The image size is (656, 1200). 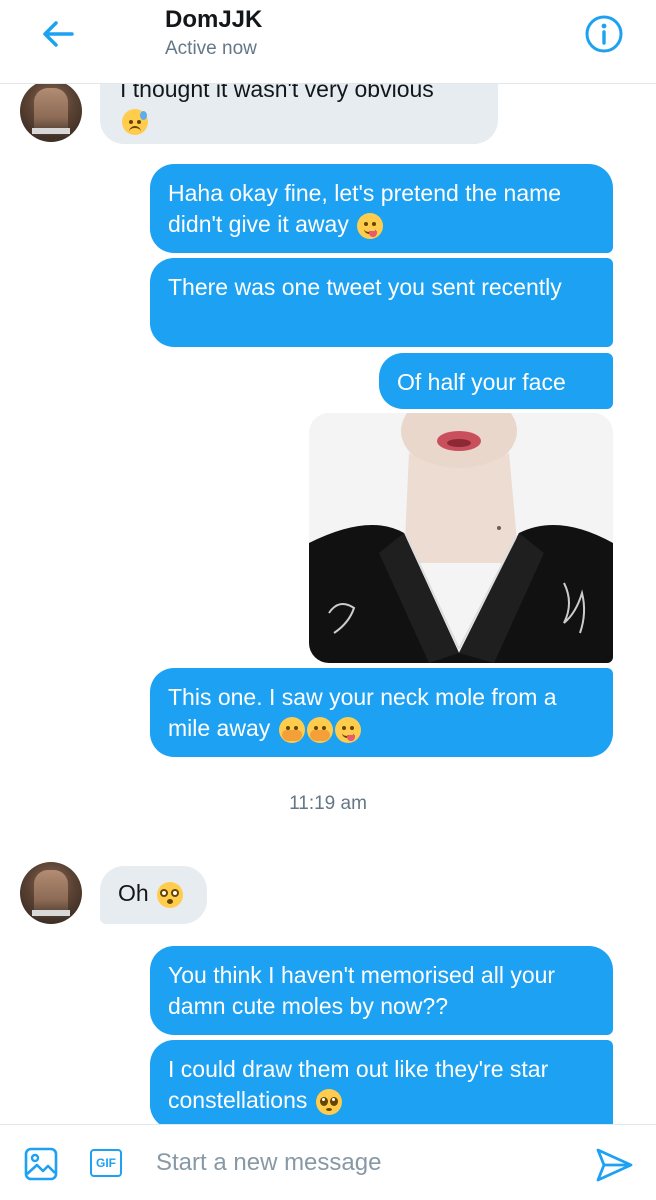 I want to click on message-composer: GIF, so click(x=328, y=1162).